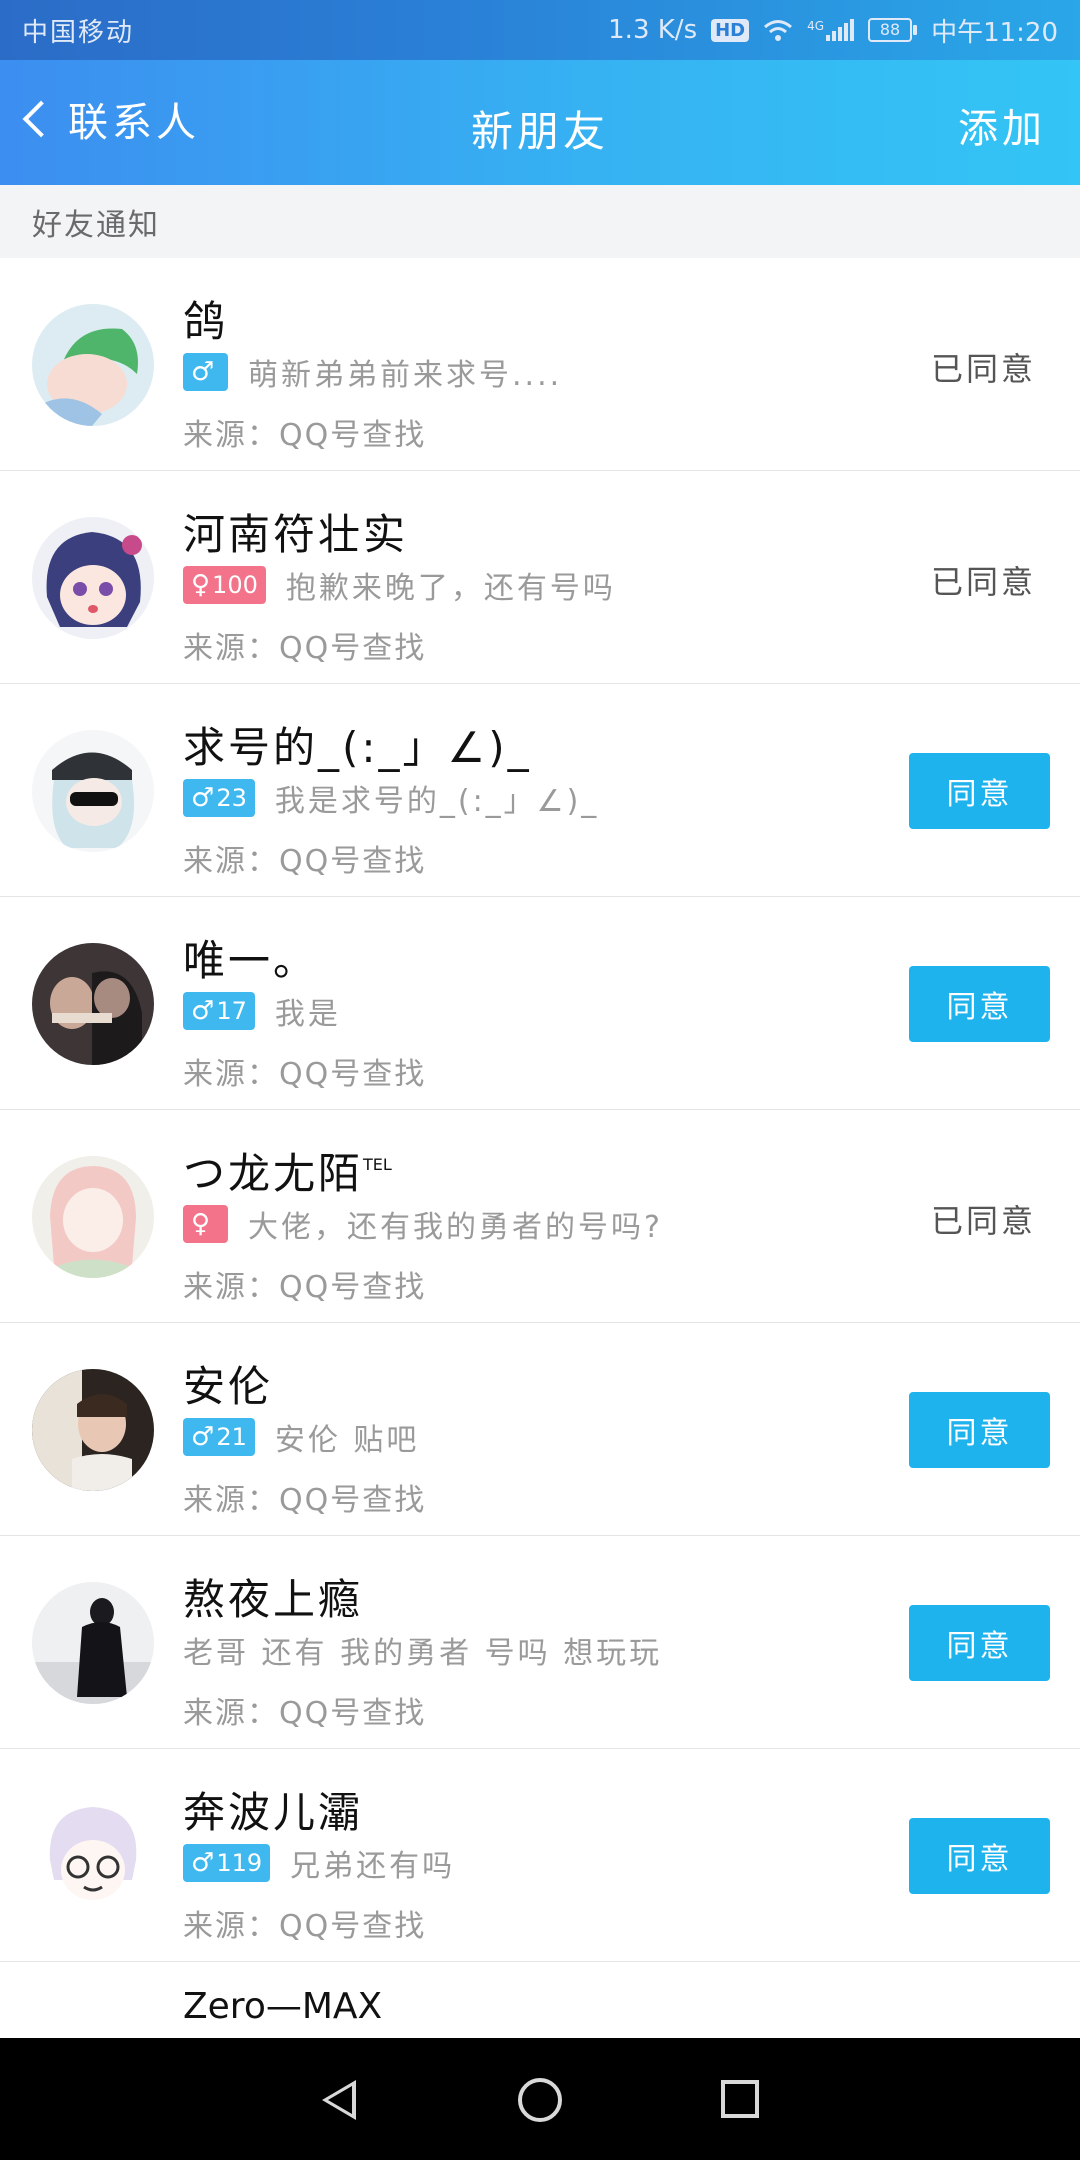 The height and width of the screenshot is (2160, 1080). I want to click on signal-icon: 4G, so click(831, 30).